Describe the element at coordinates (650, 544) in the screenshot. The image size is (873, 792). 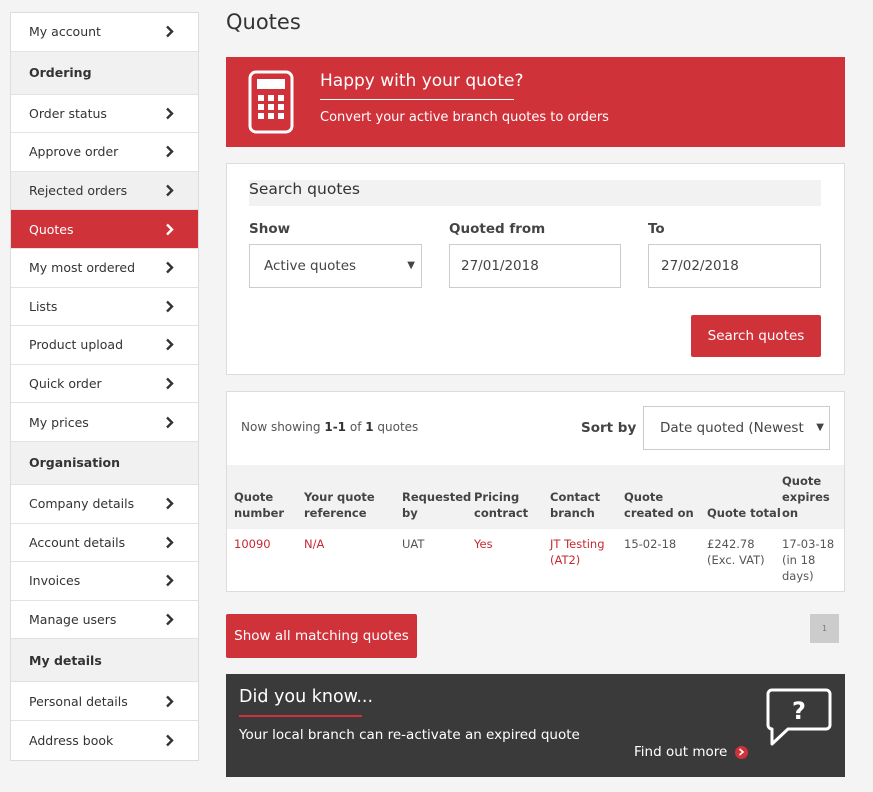
I see `cell-created: 15-02-18` at that location.